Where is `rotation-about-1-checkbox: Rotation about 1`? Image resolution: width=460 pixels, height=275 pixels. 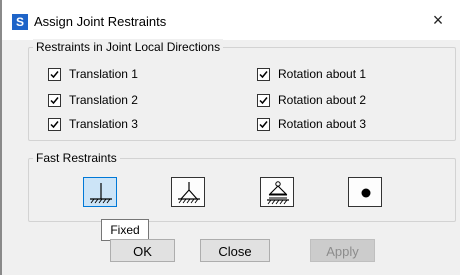
rotation-about-1-checkbox: Rotation about 1 is located at coordinates (311, 74).